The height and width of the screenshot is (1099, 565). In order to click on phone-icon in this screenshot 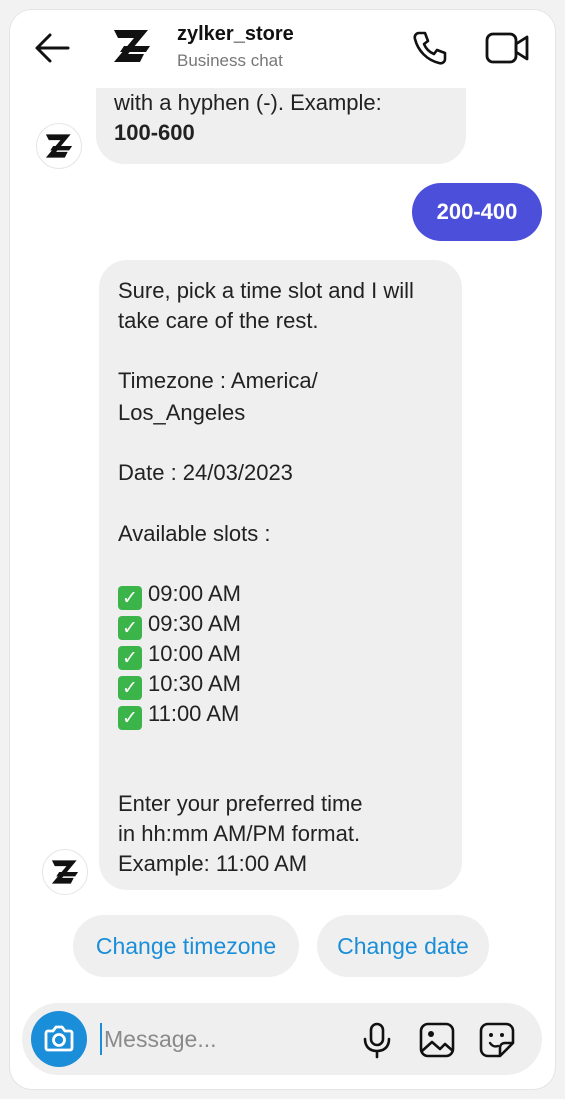, I will do `click(430, 48)`.